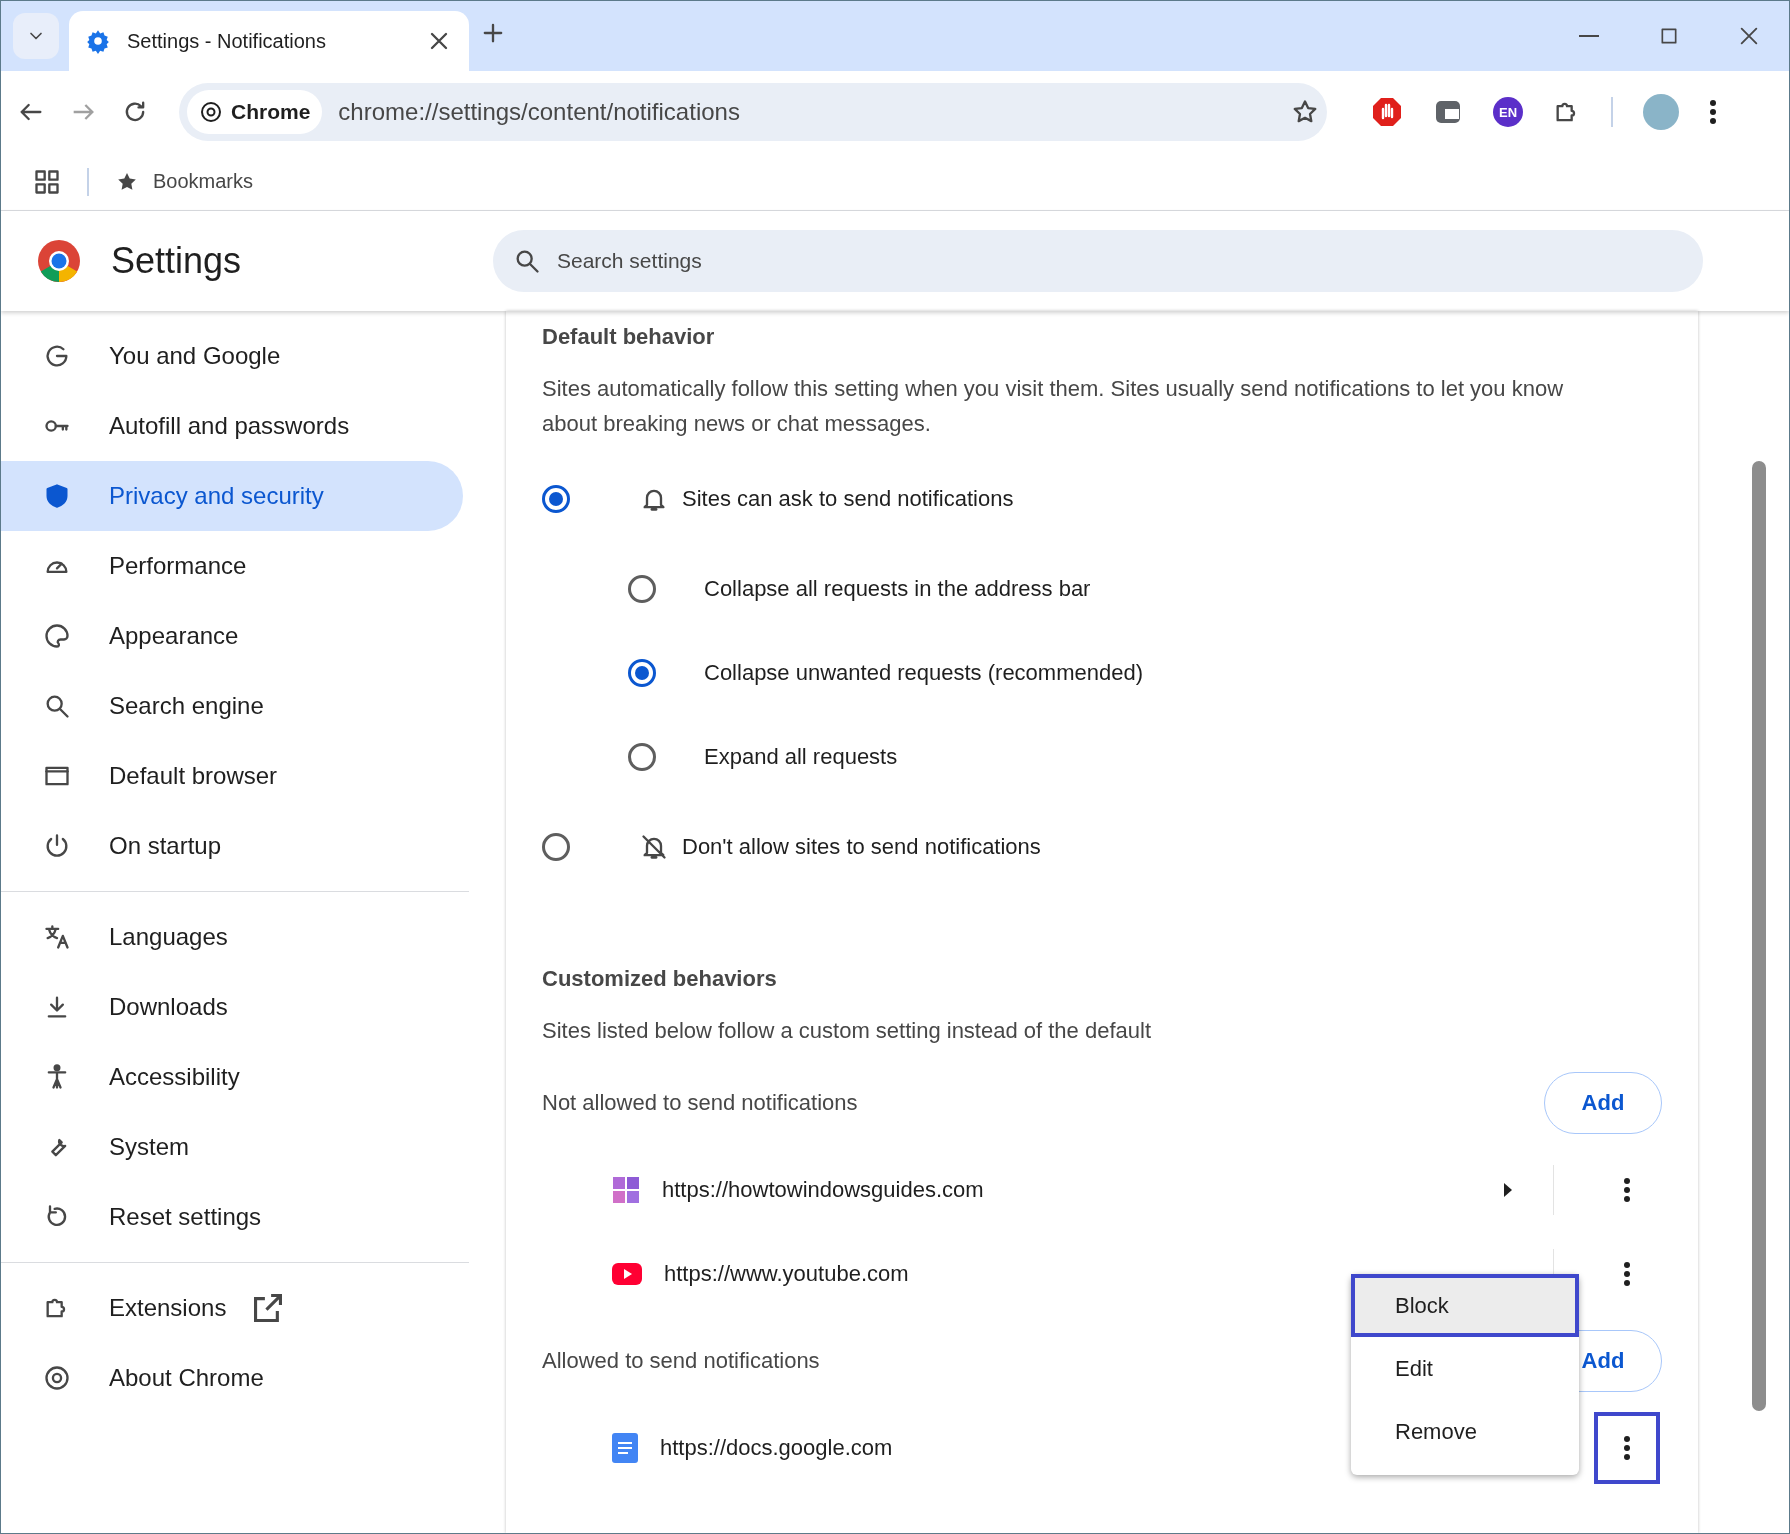 The height and width of the screenshot is (1534, 1790). I want to click on sidebar-item: On startup, so click(232, 846).